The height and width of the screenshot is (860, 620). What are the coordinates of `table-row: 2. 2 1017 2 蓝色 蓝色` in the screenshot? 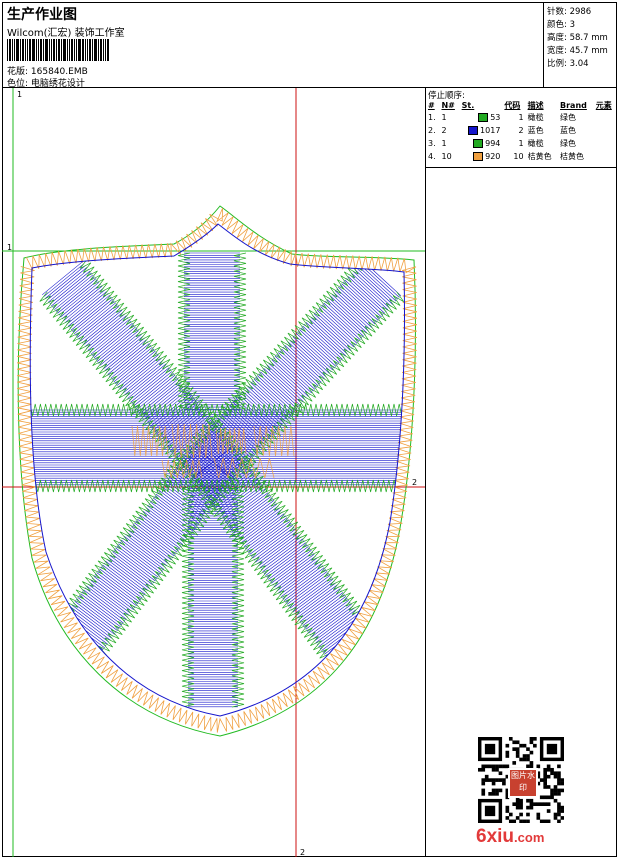 It's located at (502, 130).